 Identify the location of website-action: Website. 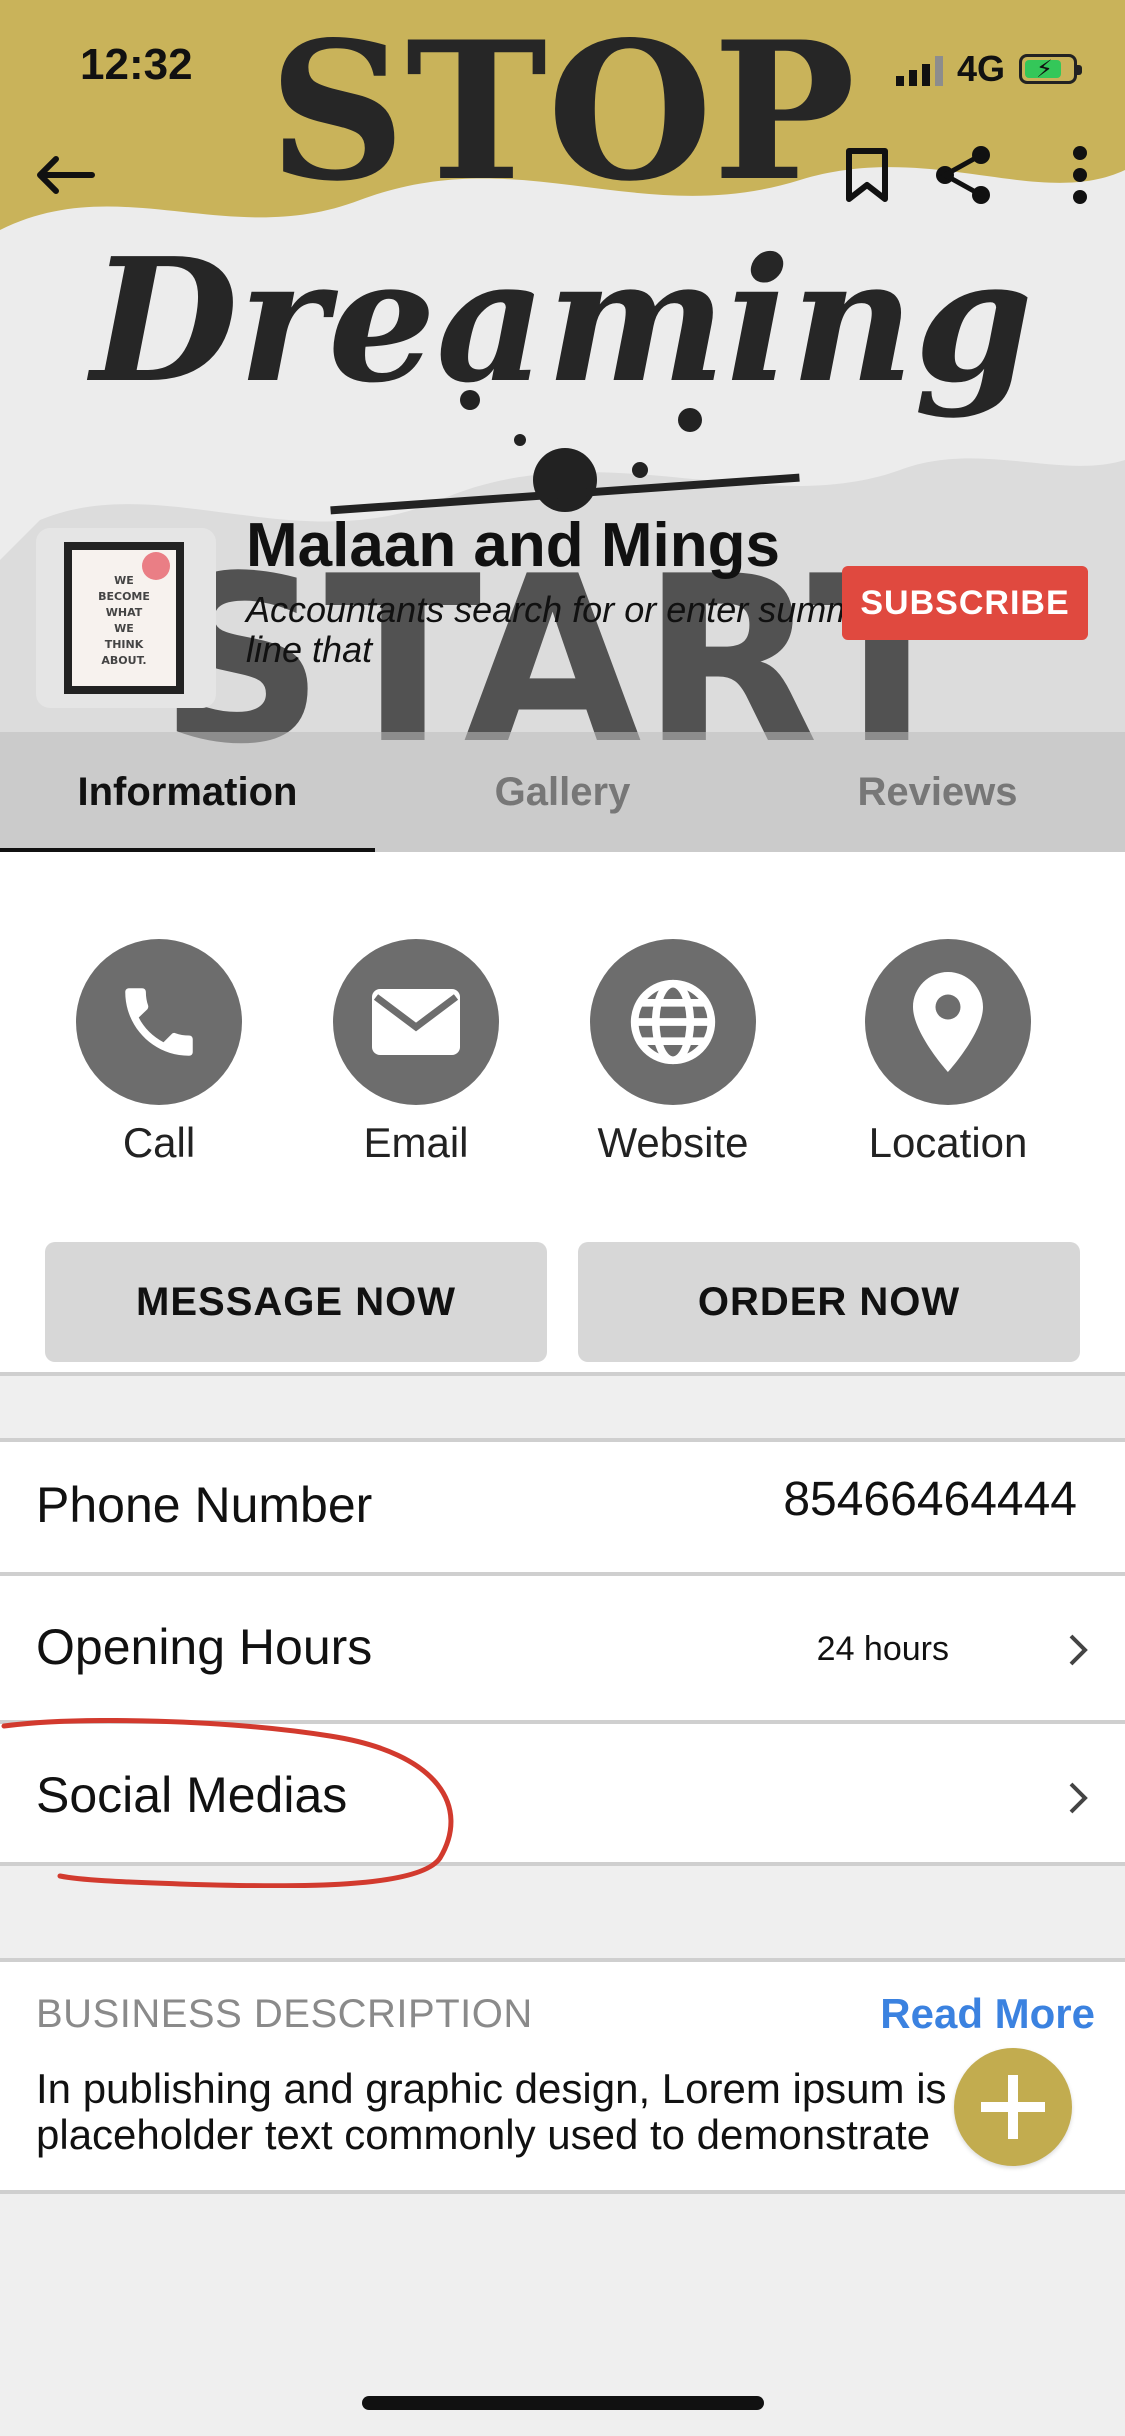
(673, 1053).